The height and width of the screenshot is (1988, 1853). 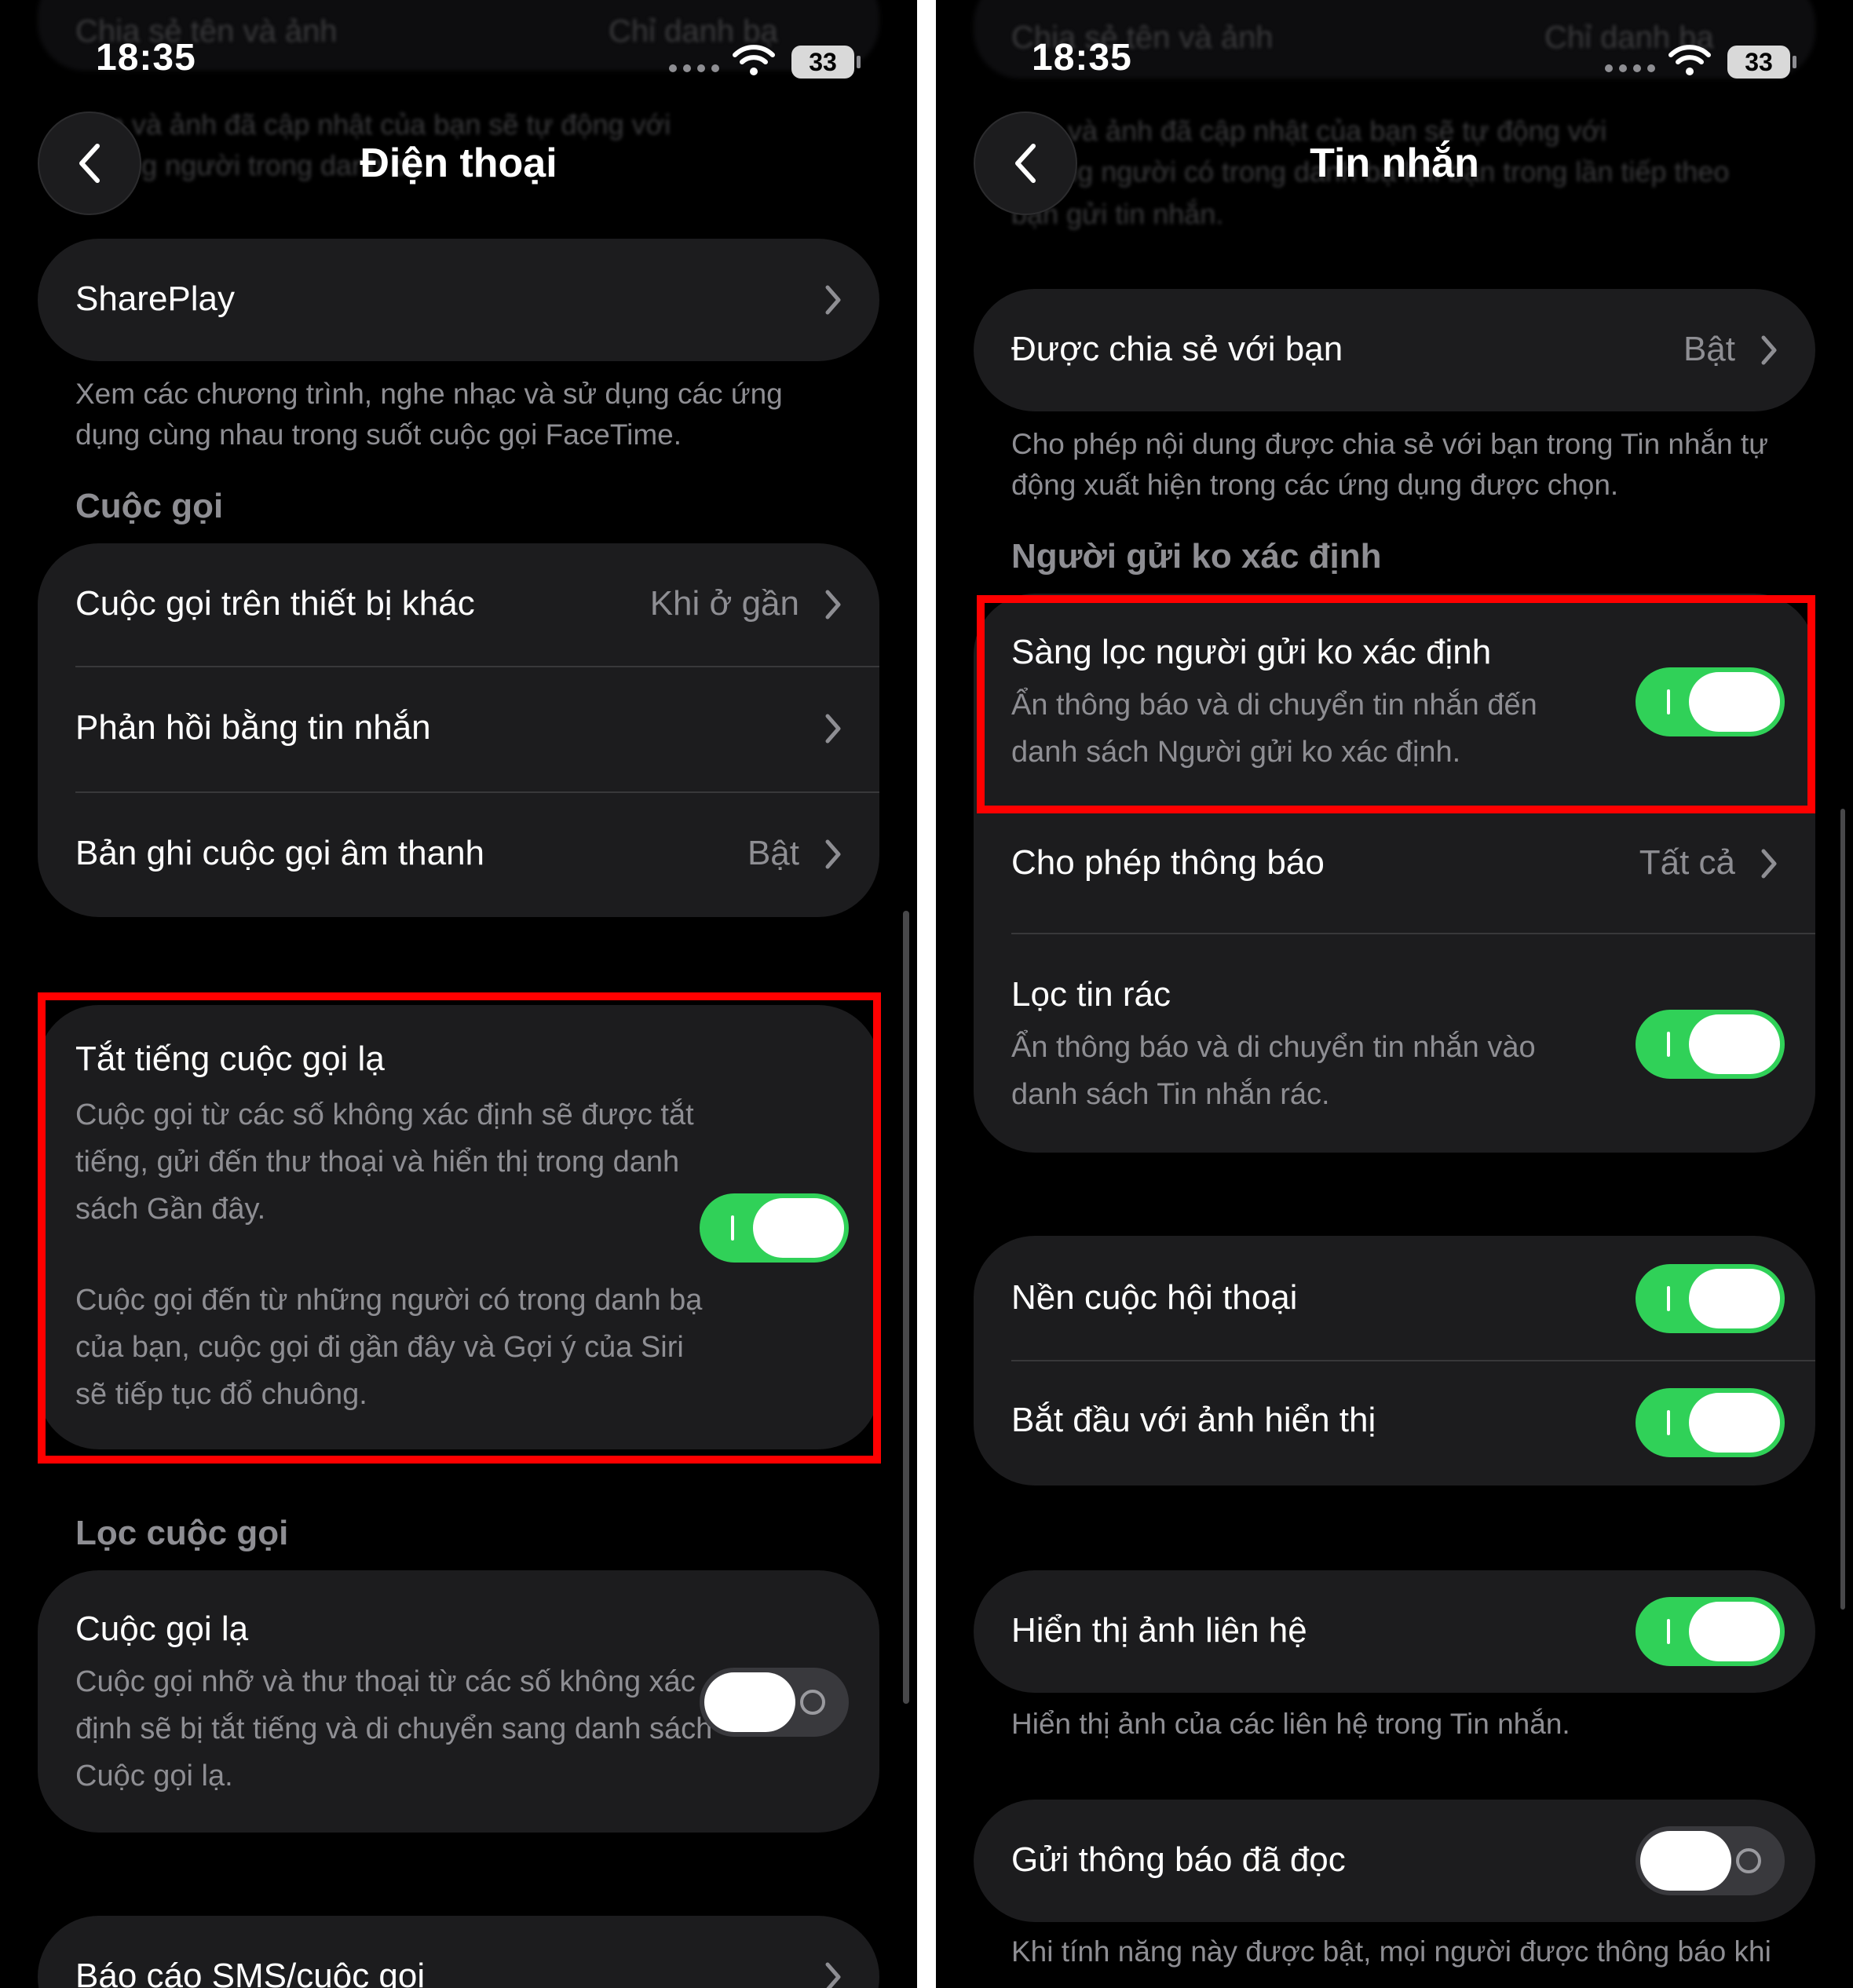 What do you see at coordinates (1394, 163) in the screenshot?
I see `page-title: Tin nhắn` at bounding box center [1394, 163].